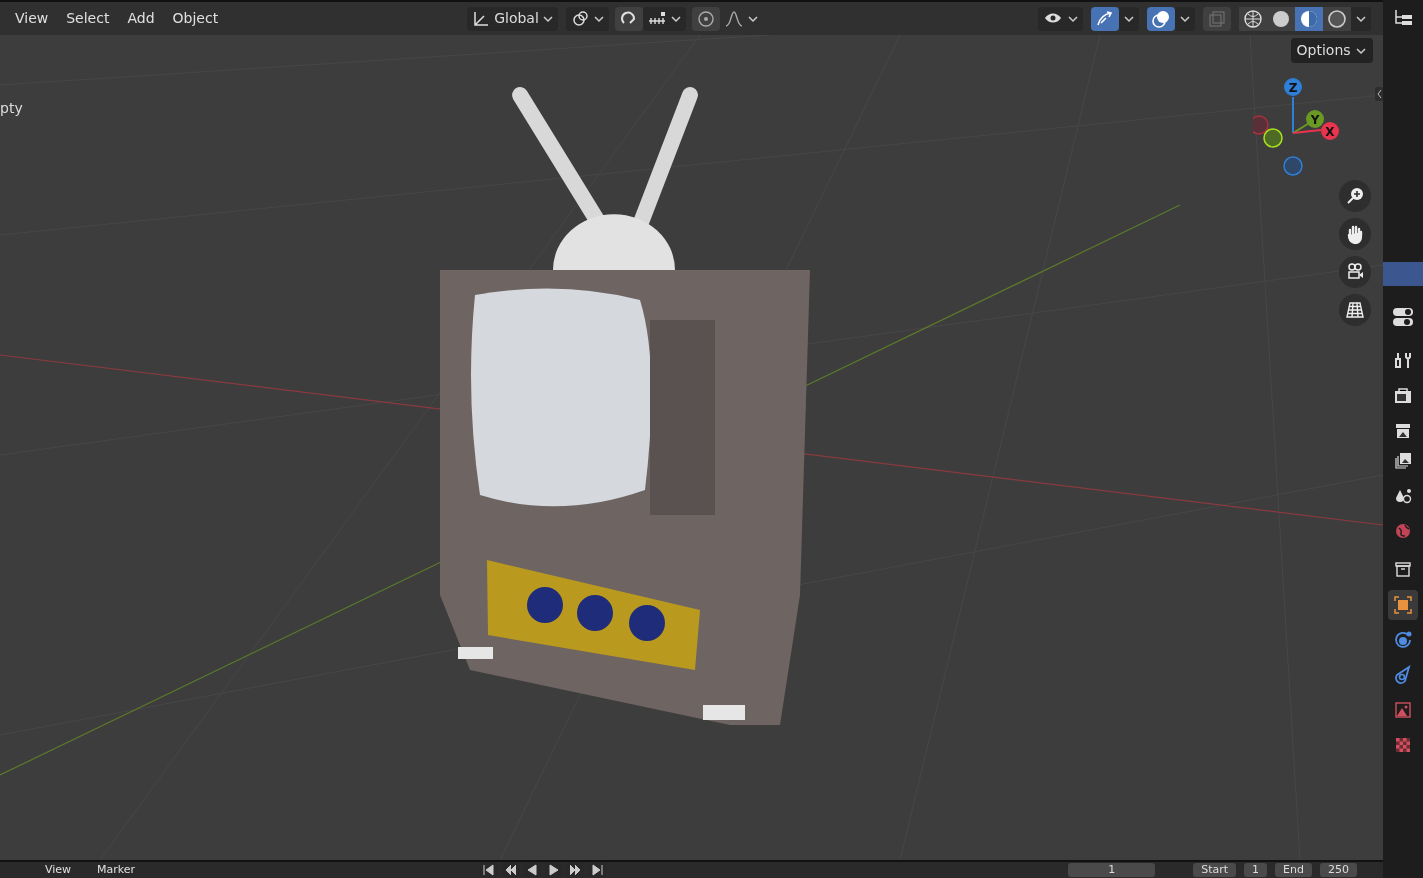  Describe the element at coordinates (1112, 870) in the screenshot. I see `frame-field: 1` at that location.